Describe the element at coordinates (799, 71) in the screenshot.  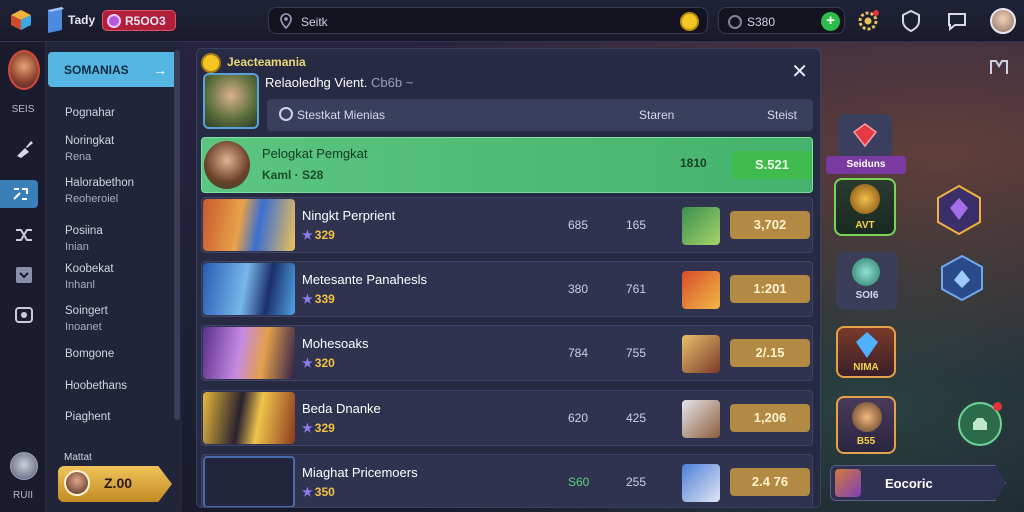
I see `close-icon: ✕` at that location.